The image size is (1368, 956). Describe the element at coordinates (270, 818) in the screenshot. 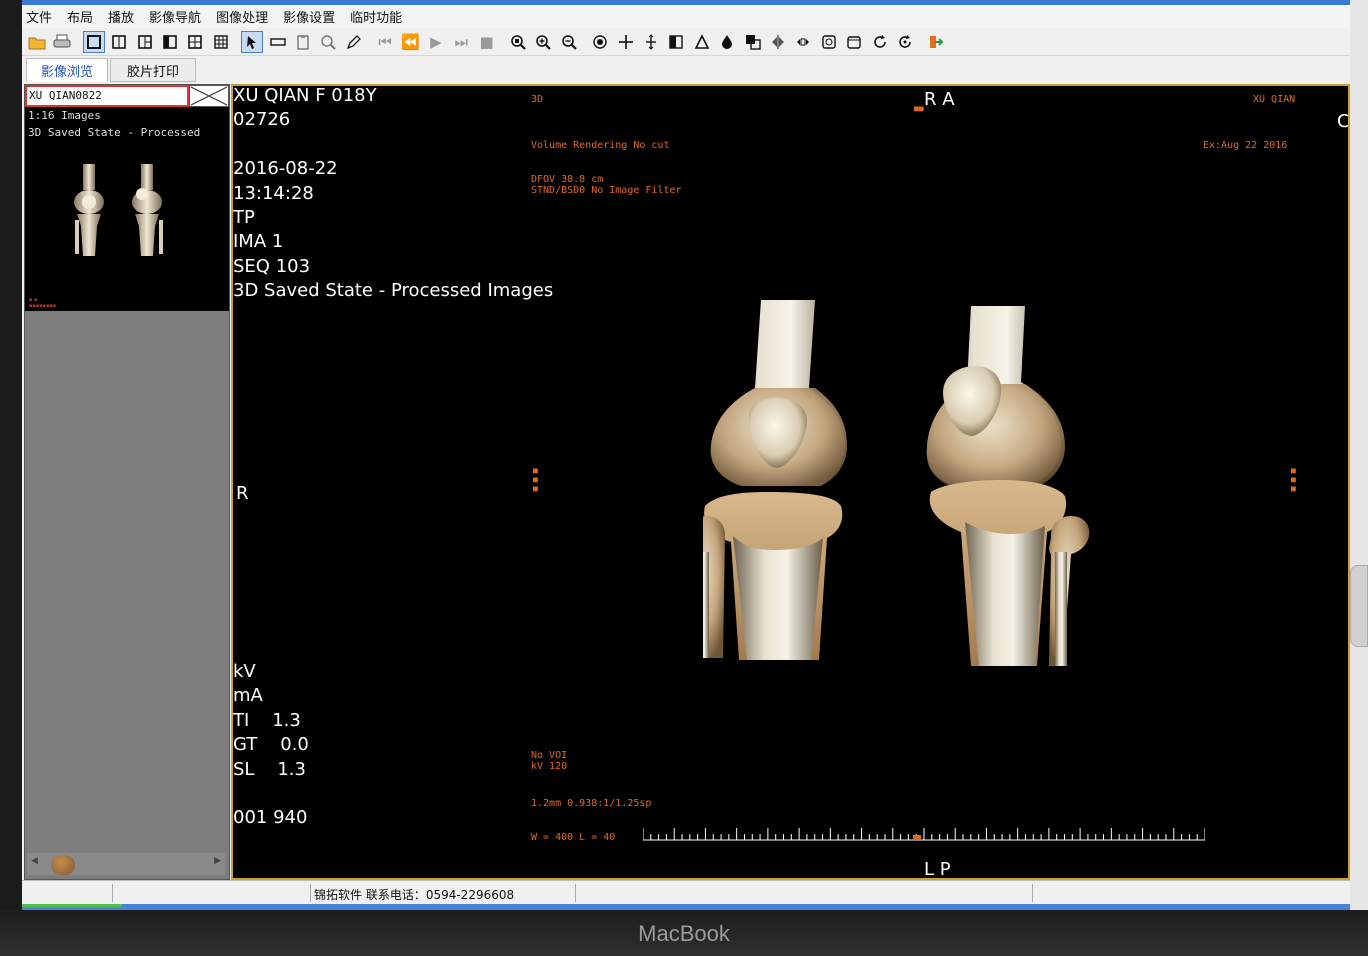

I see `overlay-acquisition-info-line: 001 940` at that location.